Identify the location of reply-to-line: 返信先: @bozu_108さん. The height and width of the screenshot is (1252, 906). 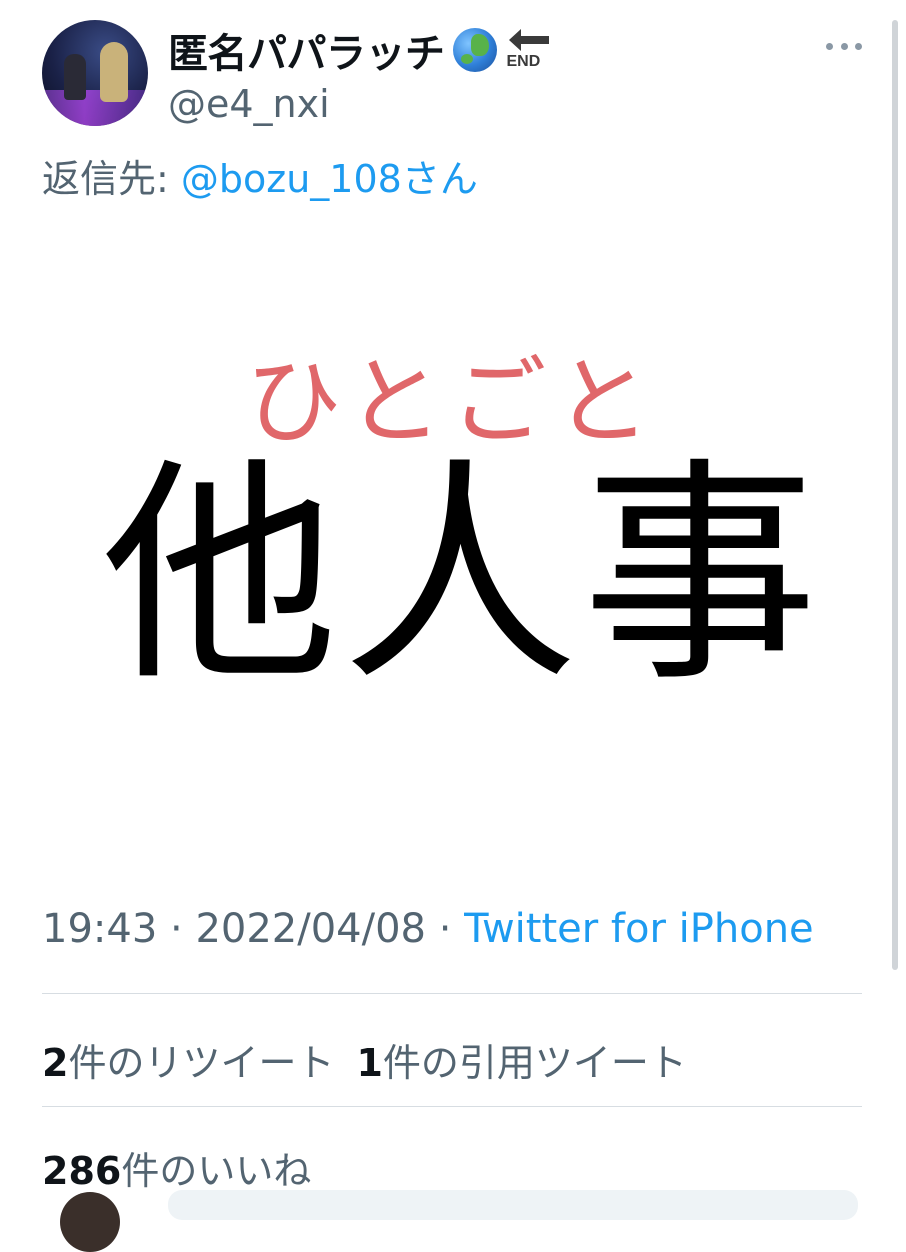
(260, 175).